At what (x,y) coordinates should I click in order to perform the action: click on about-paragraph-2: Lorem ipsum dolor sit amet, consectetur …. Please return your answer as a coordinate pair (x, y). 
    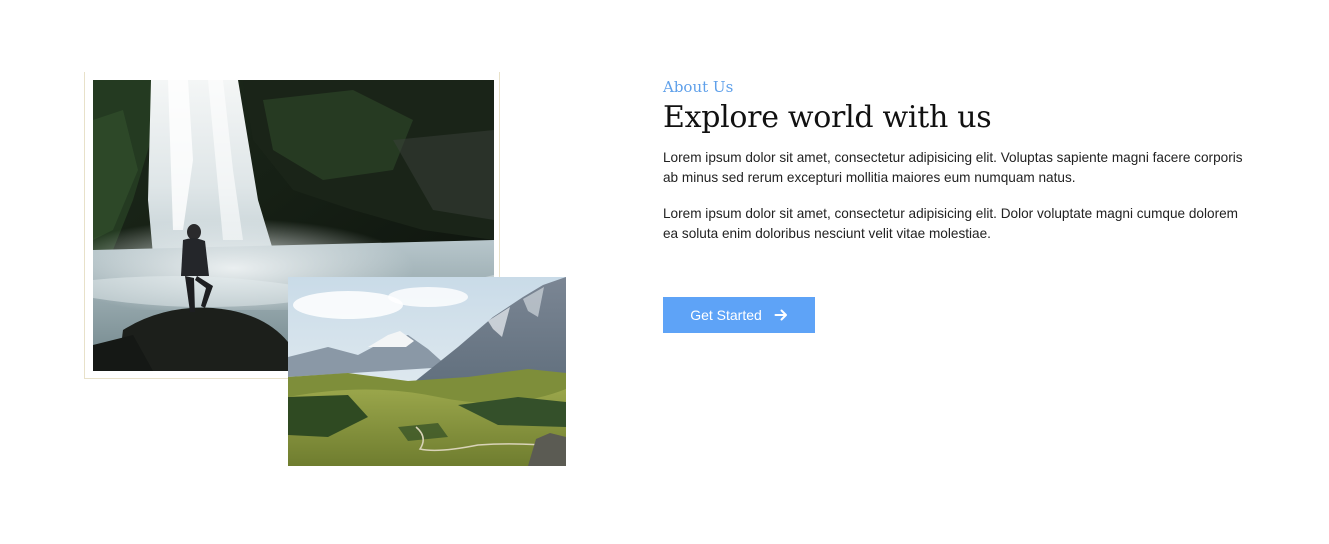
    Looking at the image, I should click on (950, 223).